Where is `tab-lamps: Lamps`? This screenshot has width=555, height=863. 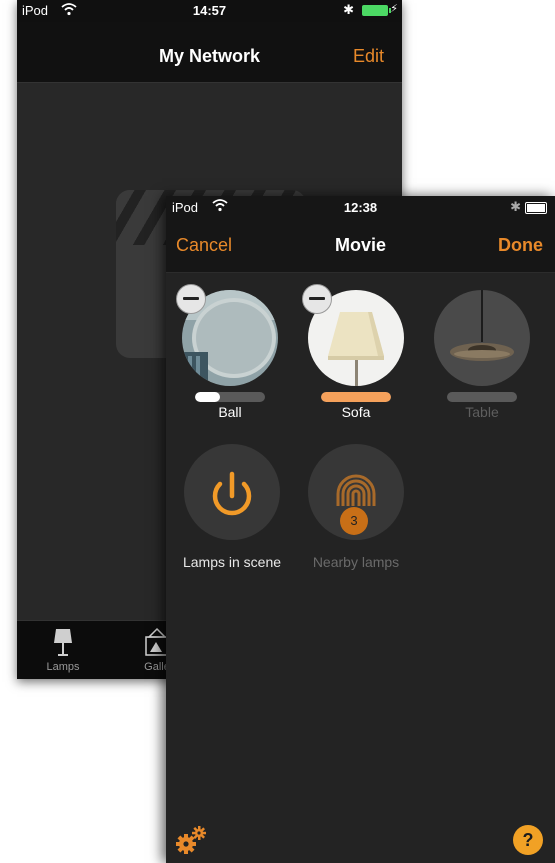 tab-lamps: Lamps is located at coordinates (63, 650).